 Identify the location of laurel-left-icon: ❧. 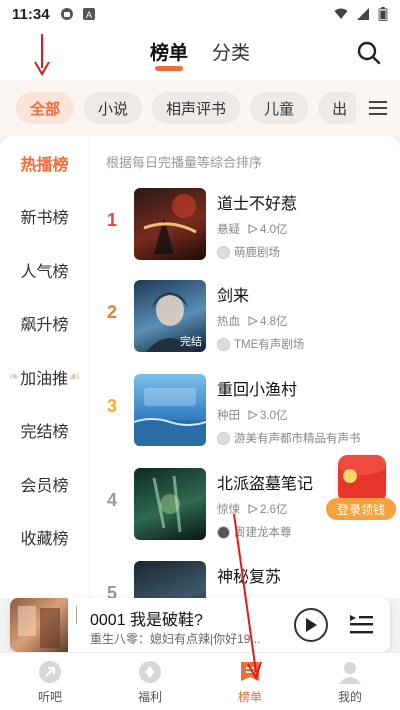
(14, 376).